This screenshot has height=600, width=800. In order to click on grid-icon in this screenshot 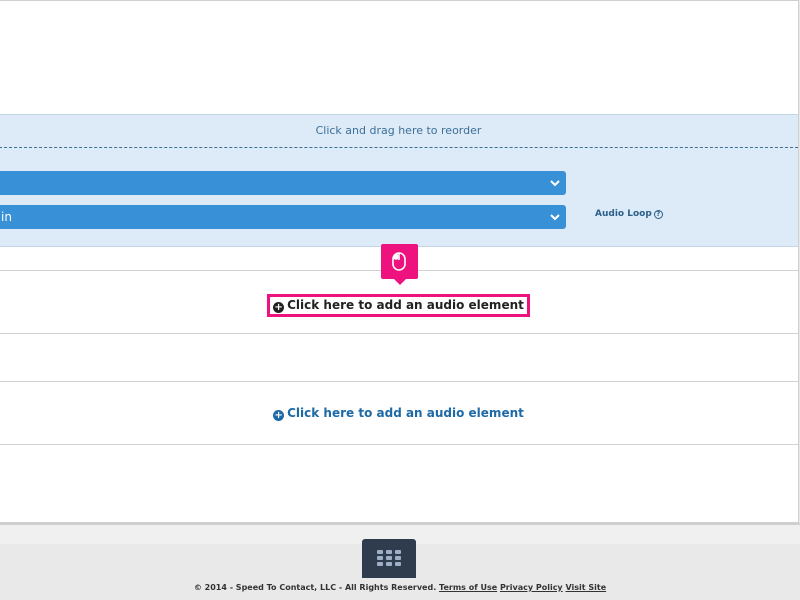, I will do `click(389, 558)`.